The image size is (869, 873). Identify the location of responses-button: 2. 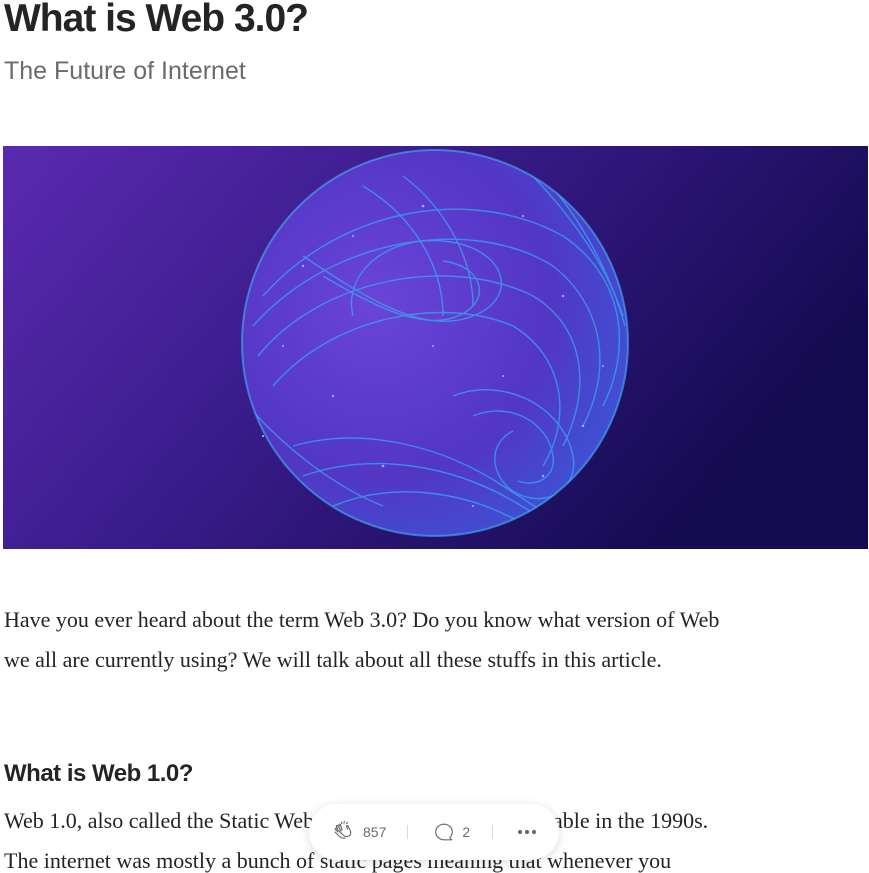
(451, 832).